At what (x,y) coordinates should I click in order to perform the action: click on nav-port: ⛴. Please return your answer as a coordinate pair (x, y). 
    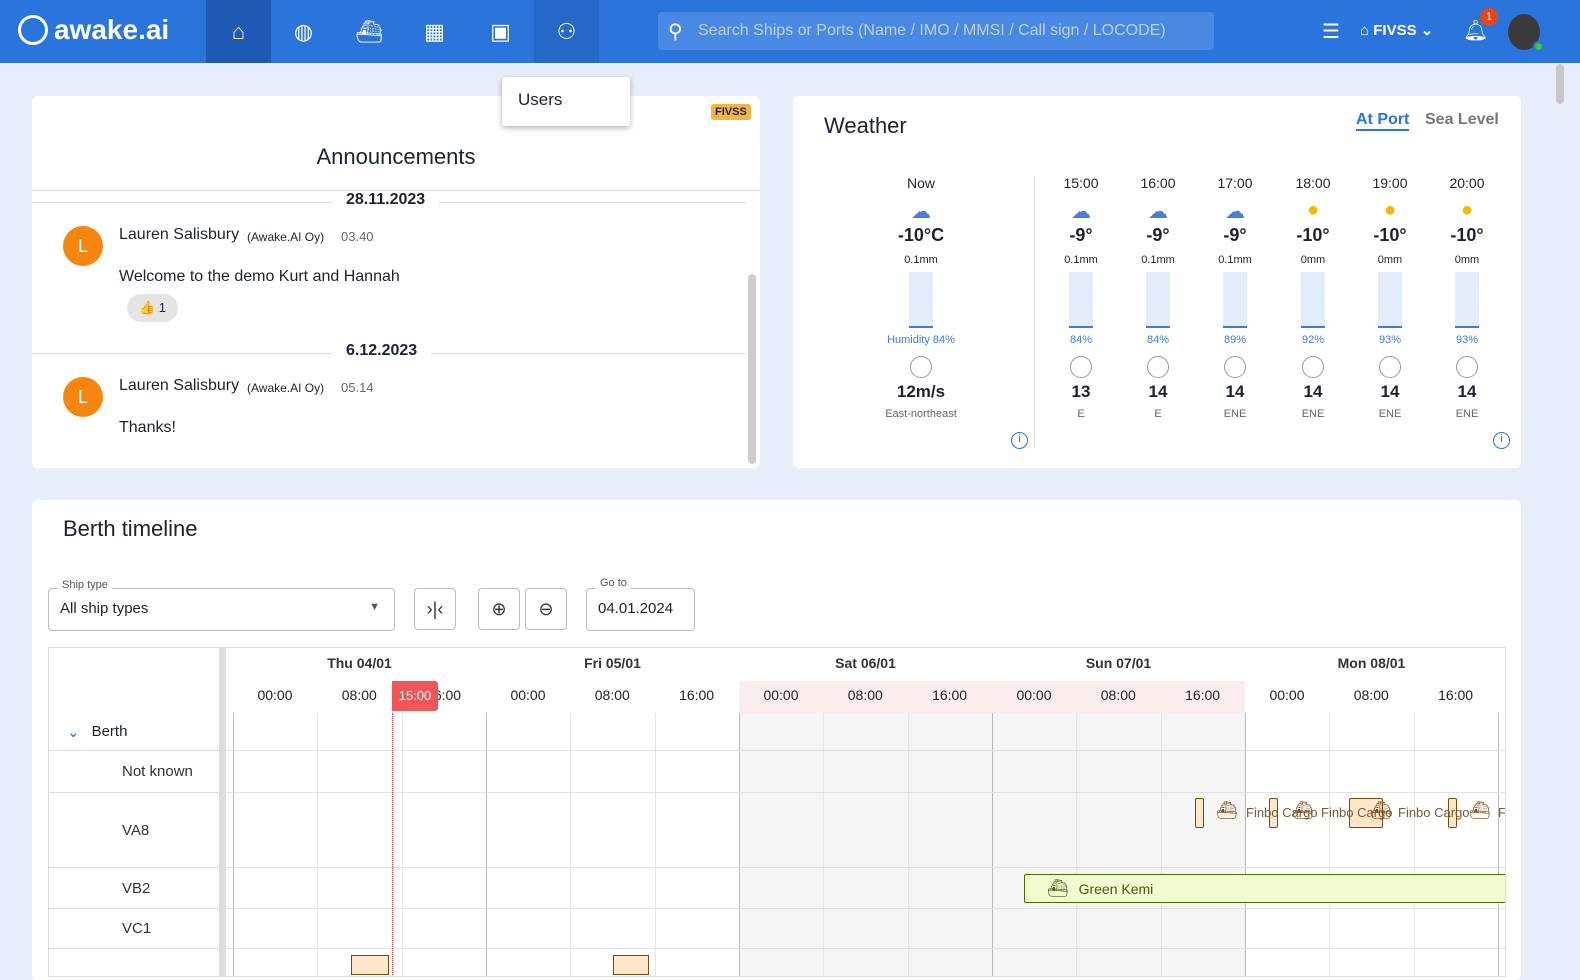
    Looking at the image, I should click on (369, 31).